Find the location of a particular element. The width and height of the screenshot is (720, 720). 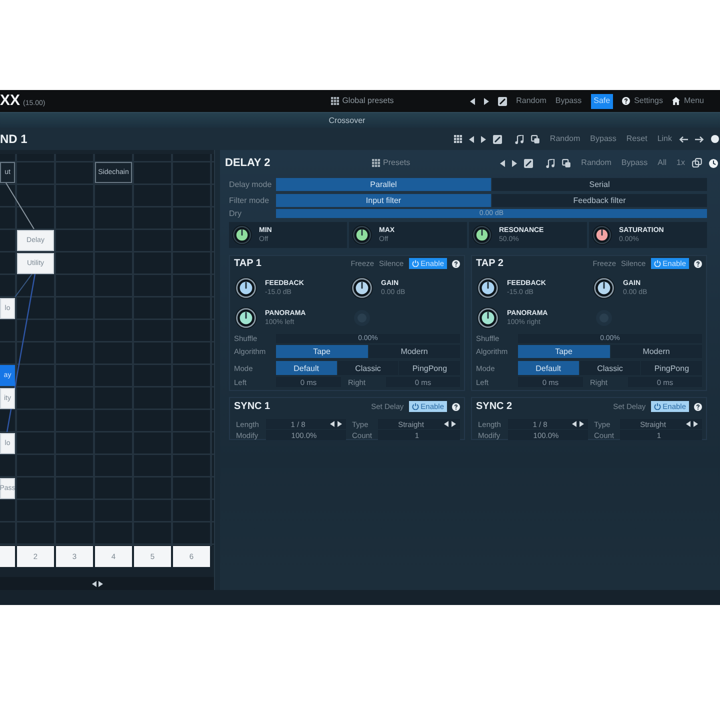

arrow-left-icon is located at coordinates (683, 139).